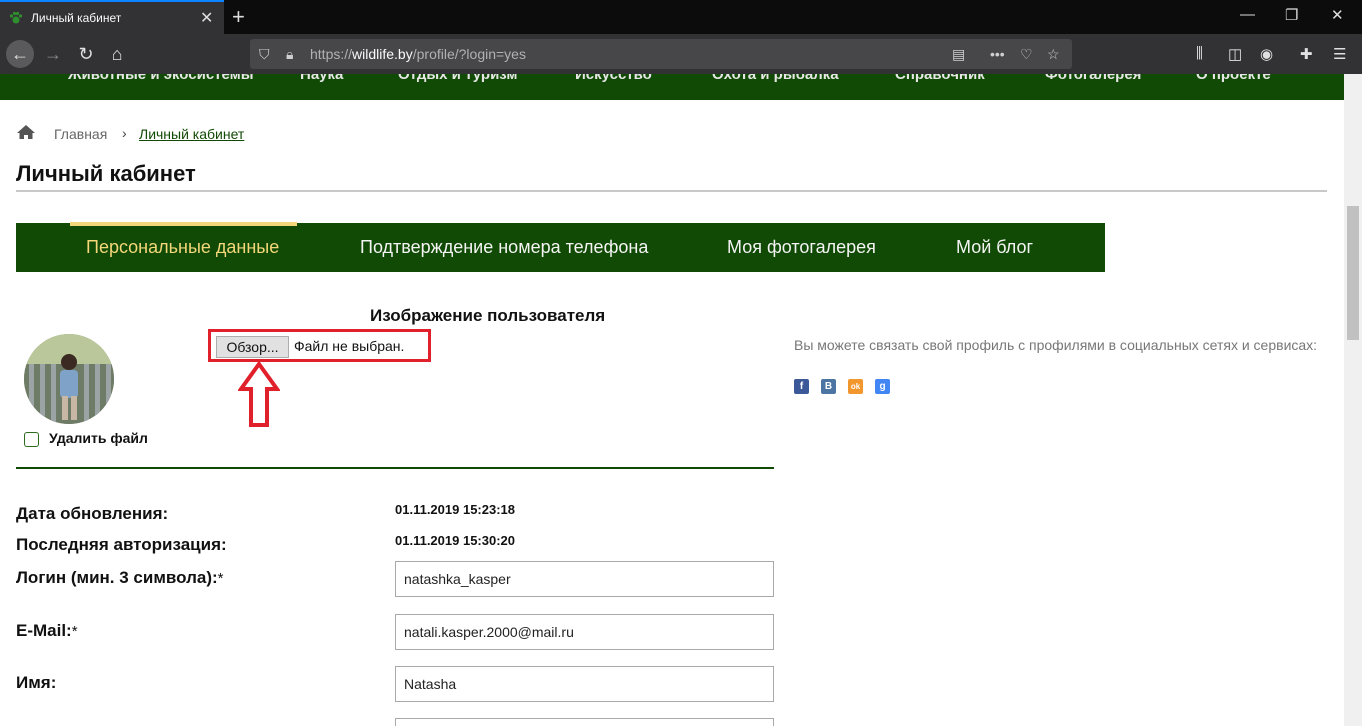 This screenshot has height=726, width=1362. I want to click on breadcrumb-home-link: Главная, so click(80, 134).